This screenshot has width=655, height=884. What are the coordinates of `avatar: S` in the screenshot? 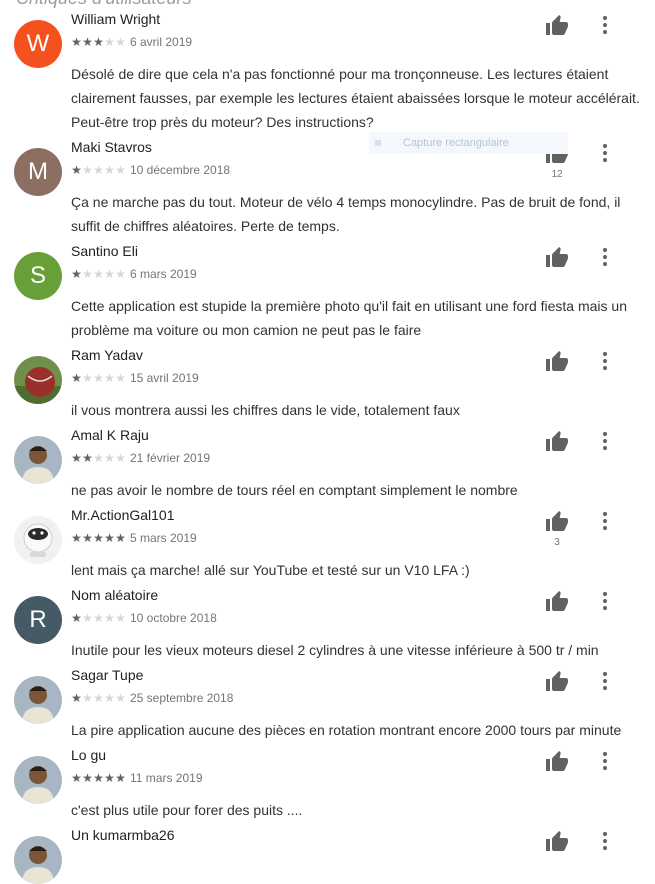 It's located at (38, 276).